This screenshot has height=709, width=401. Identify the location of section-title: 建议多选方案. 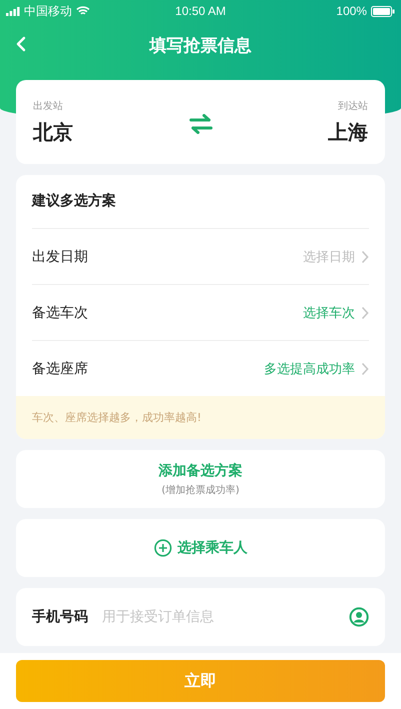
(73, 201).